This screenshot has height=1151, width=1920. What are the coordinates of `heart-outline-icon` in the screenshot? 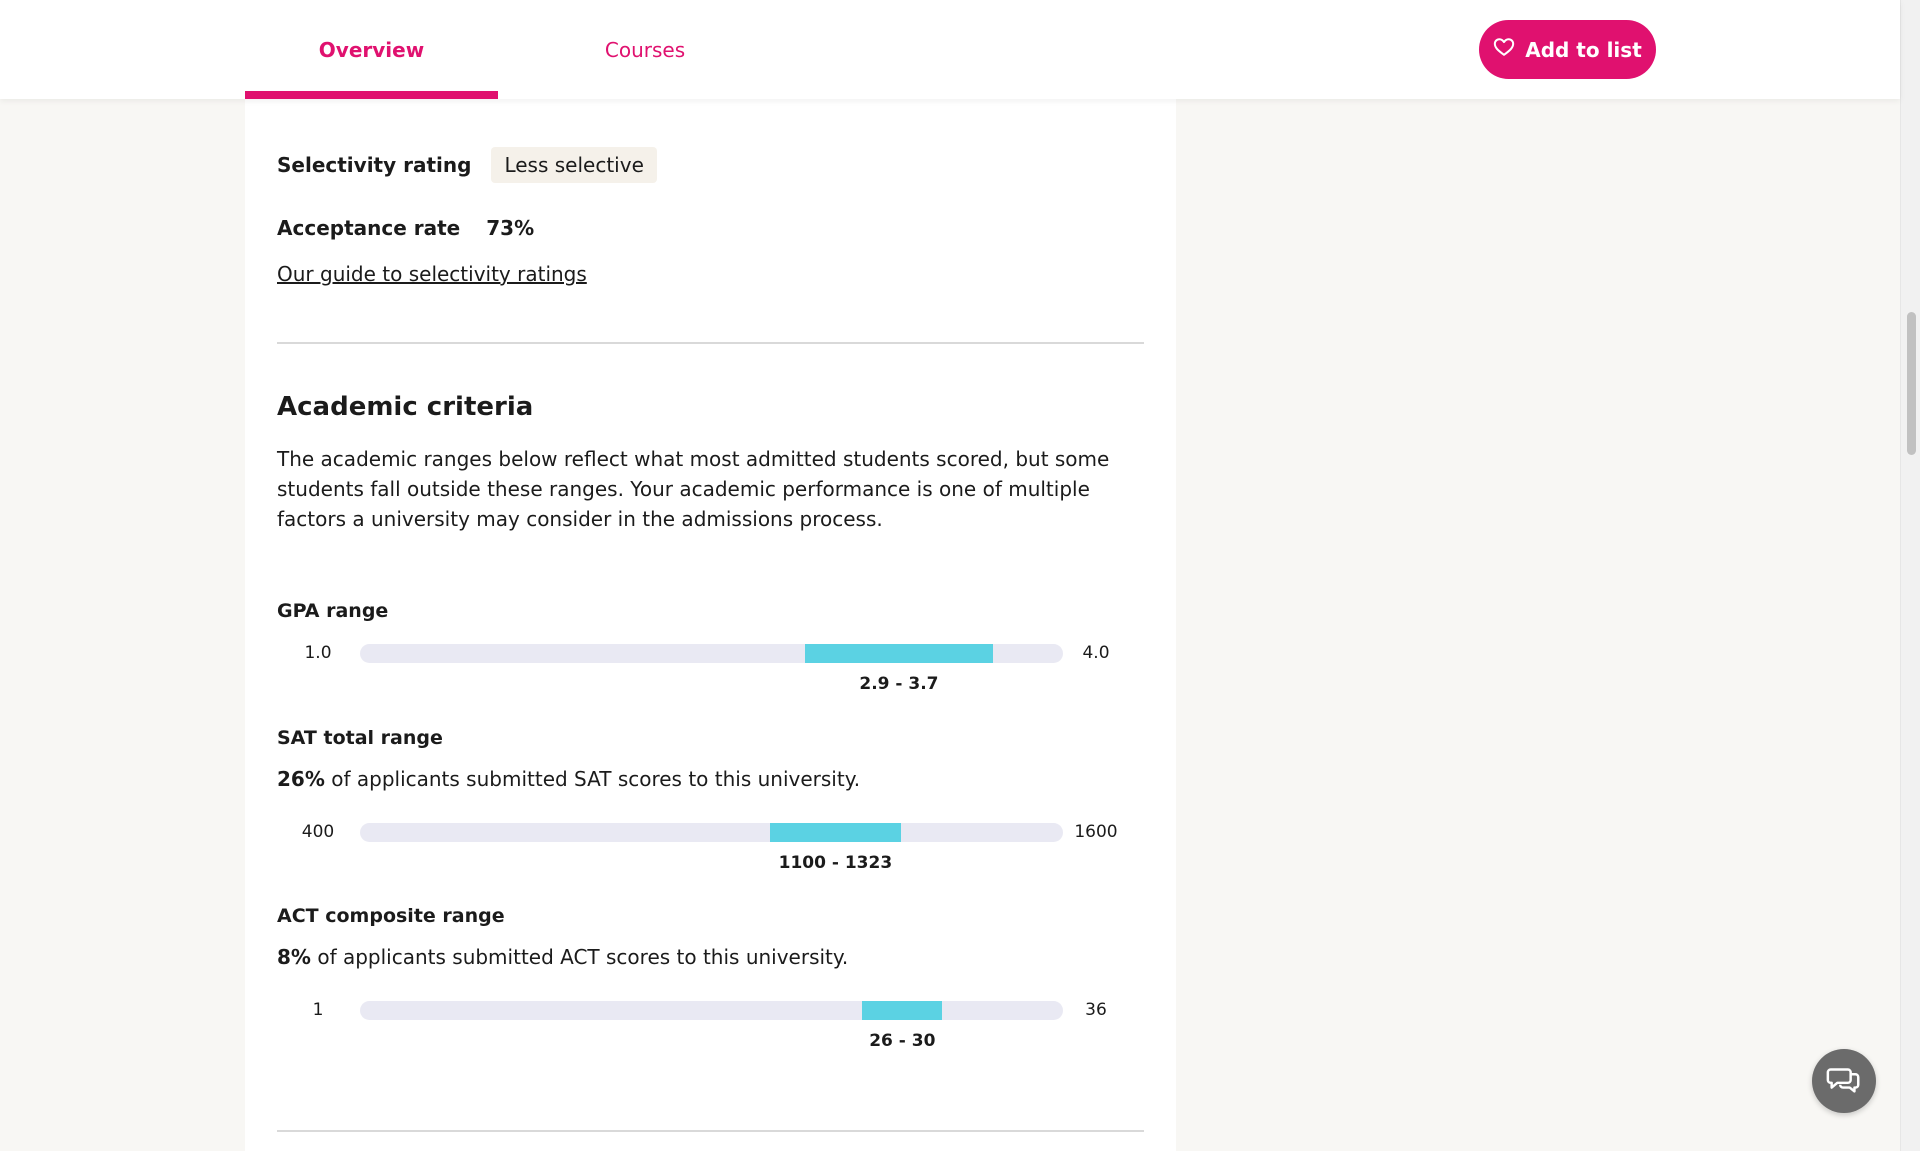 It's located at (1504, 49).